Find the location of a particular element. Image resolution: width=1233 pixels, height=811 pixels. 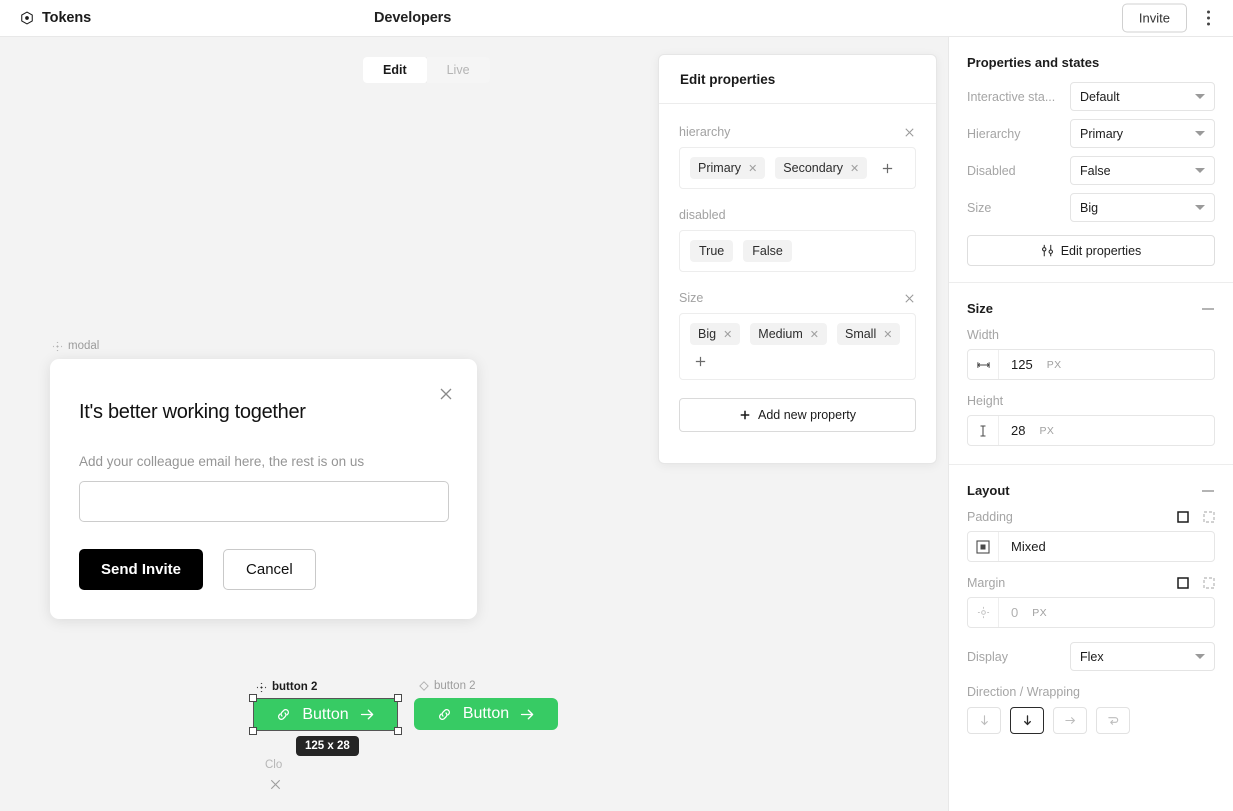

direction-button-wrap is located at coordinates (1113, 720).